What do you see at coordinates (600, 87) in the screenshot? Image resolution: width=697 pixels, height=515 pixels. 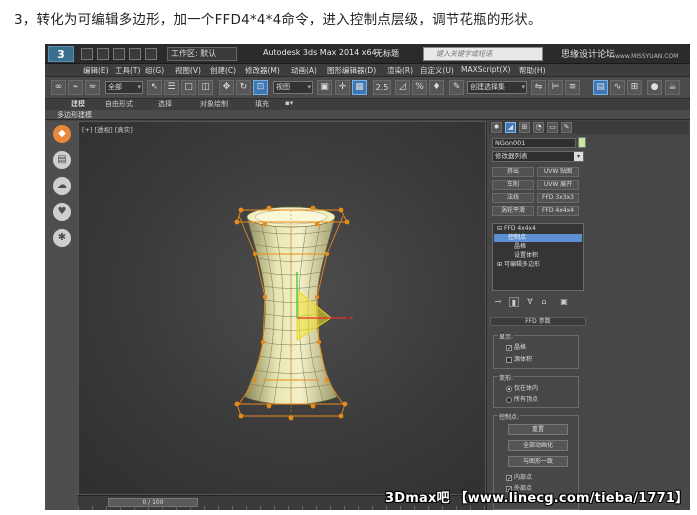 I see `graphite-toggle-icon: ▤` at bounding box center [600, 87].